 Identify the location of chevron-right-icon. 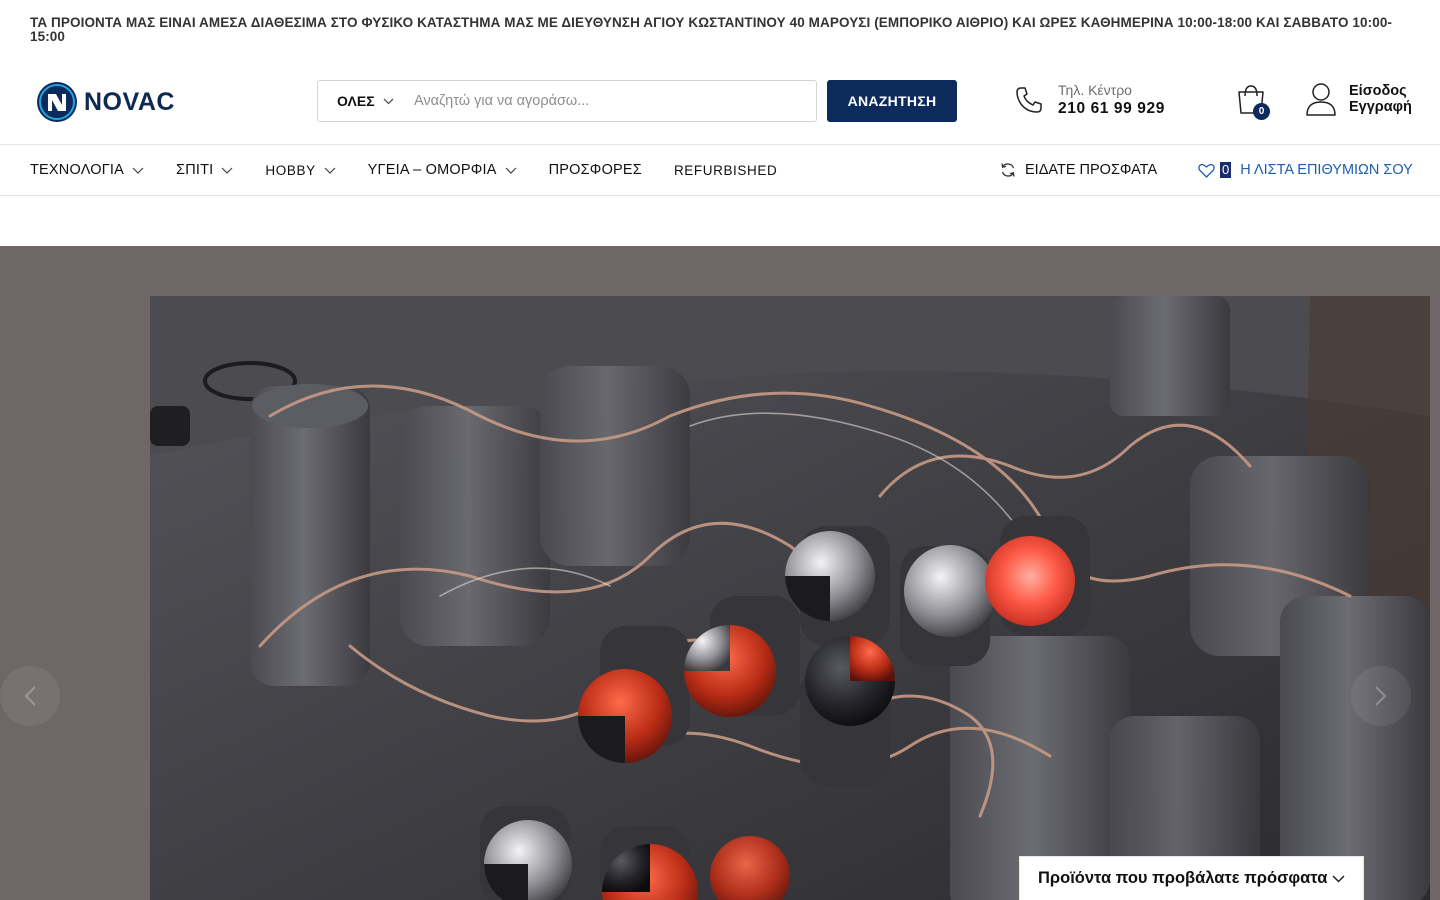
(1381, 696).